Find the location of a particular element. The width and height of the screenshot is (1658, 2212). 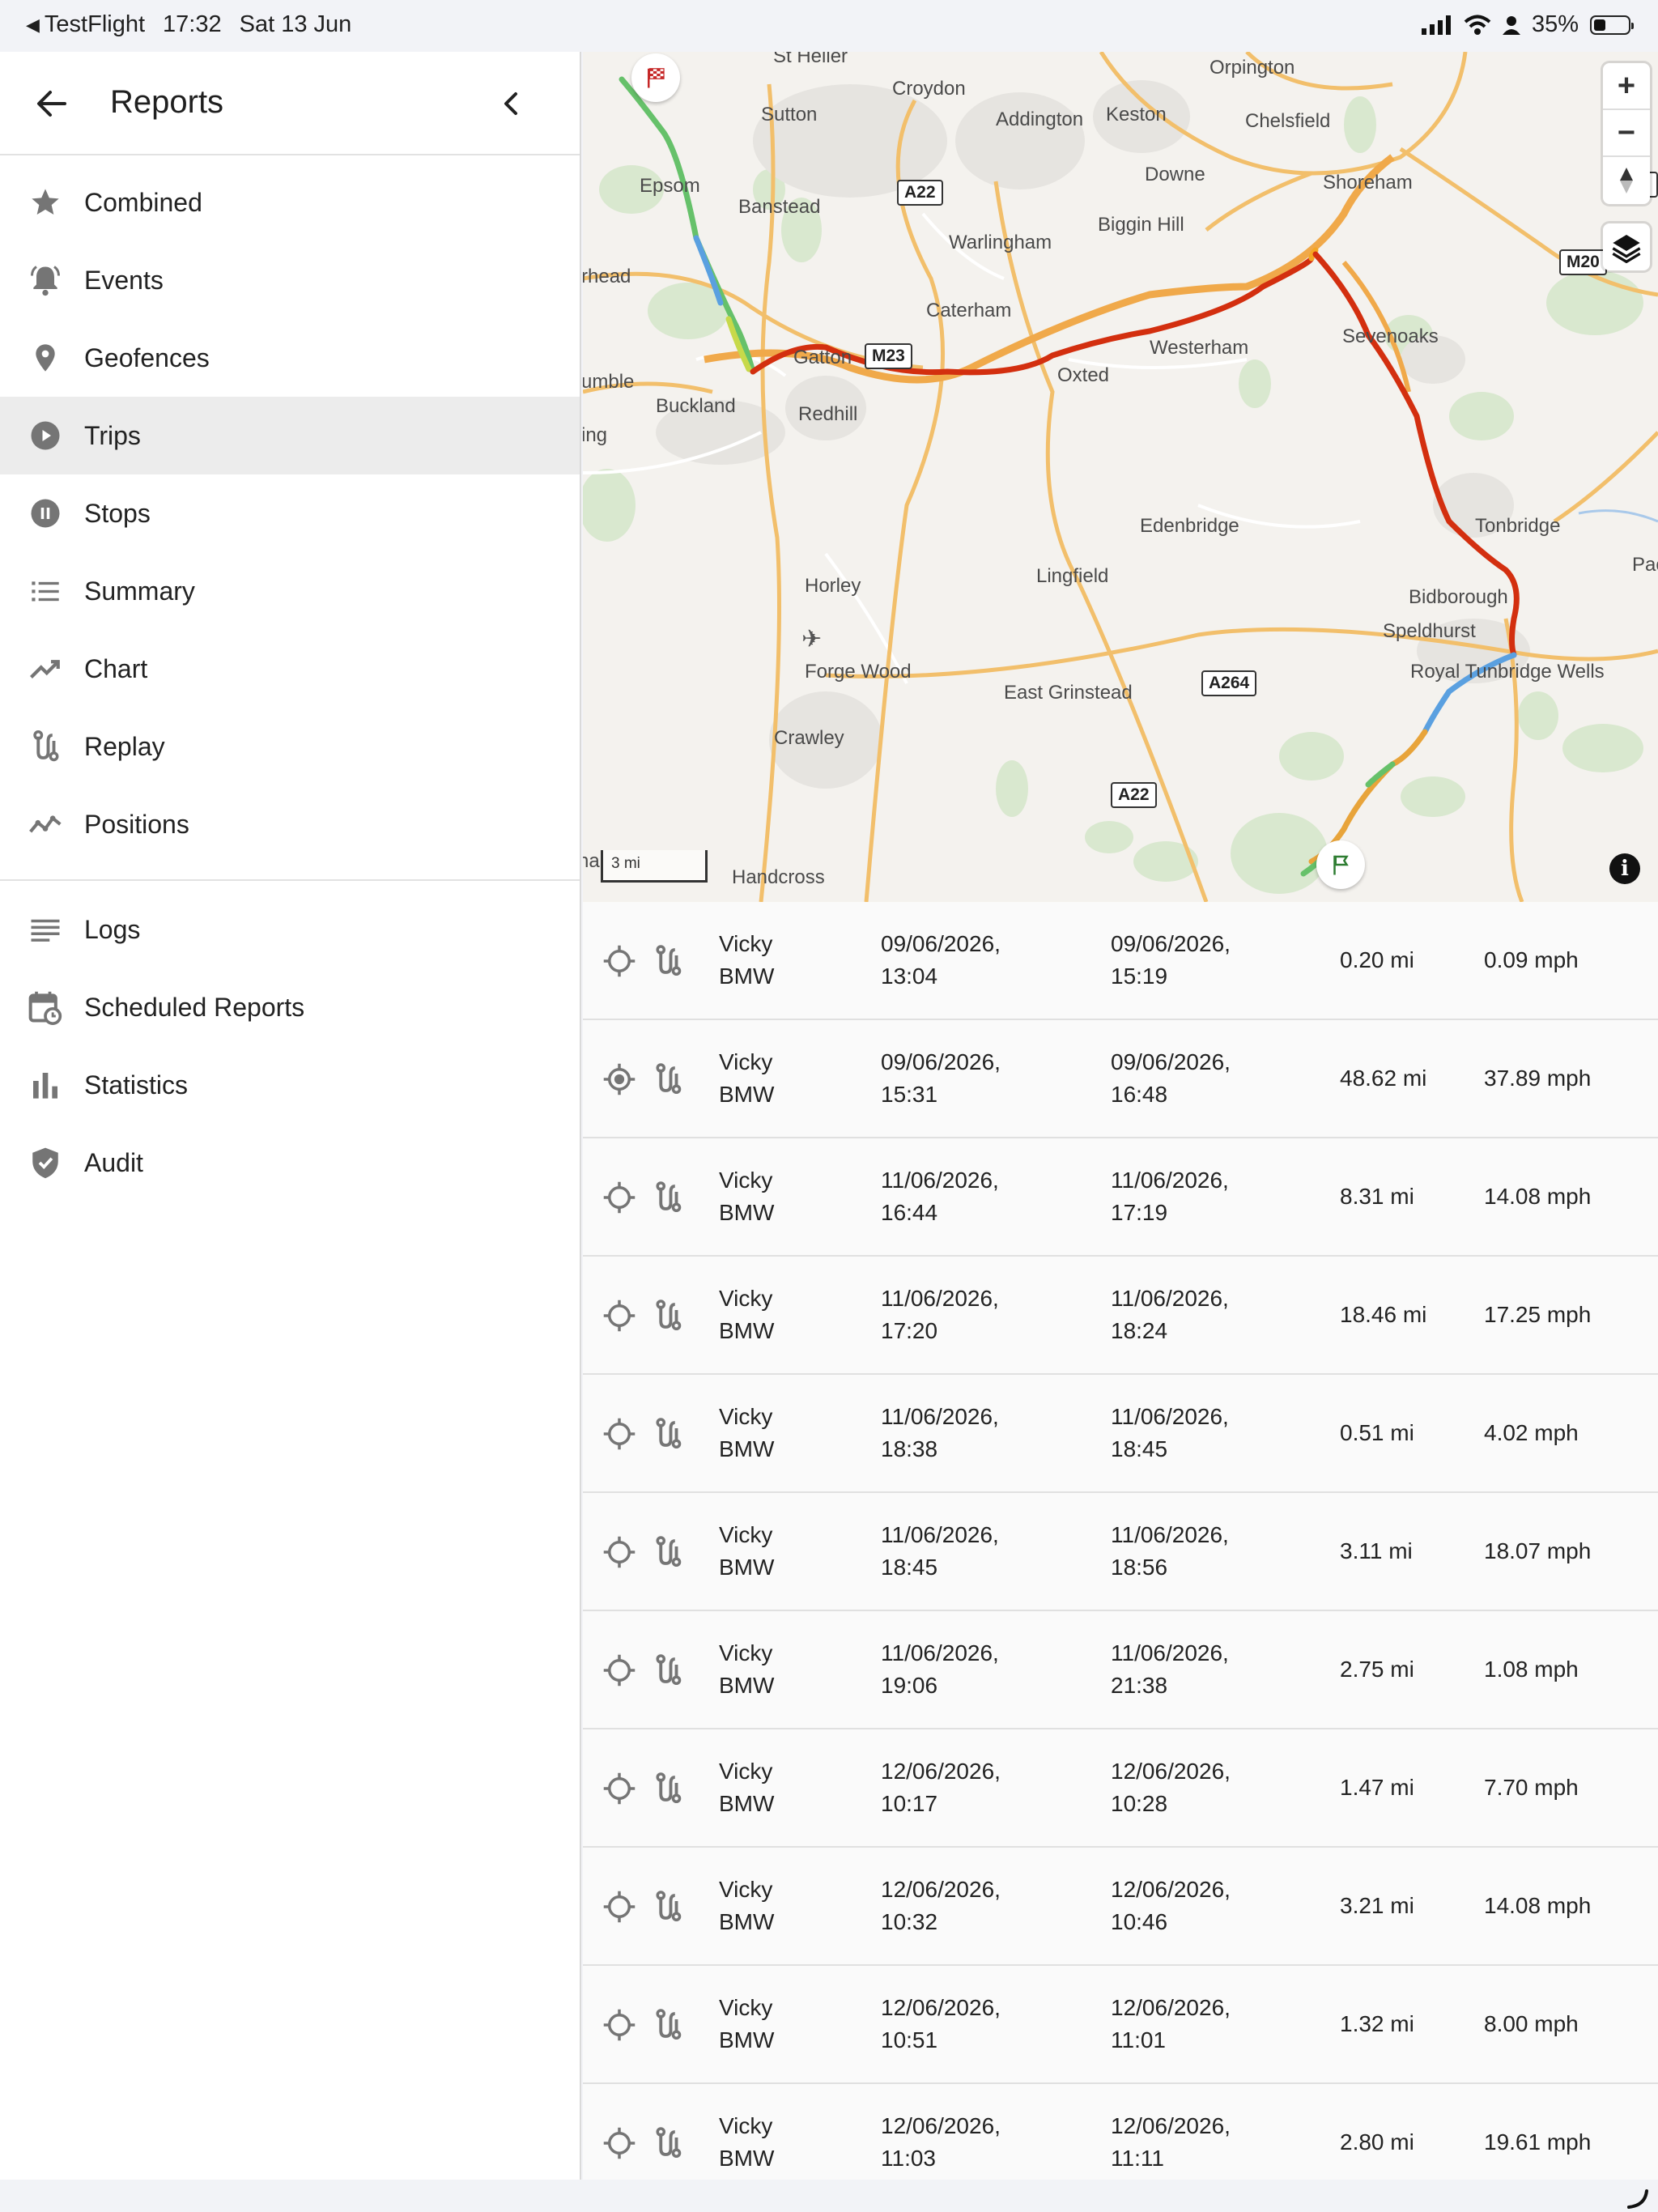

road-shield: A22 is located at coordinates (1134, 795).